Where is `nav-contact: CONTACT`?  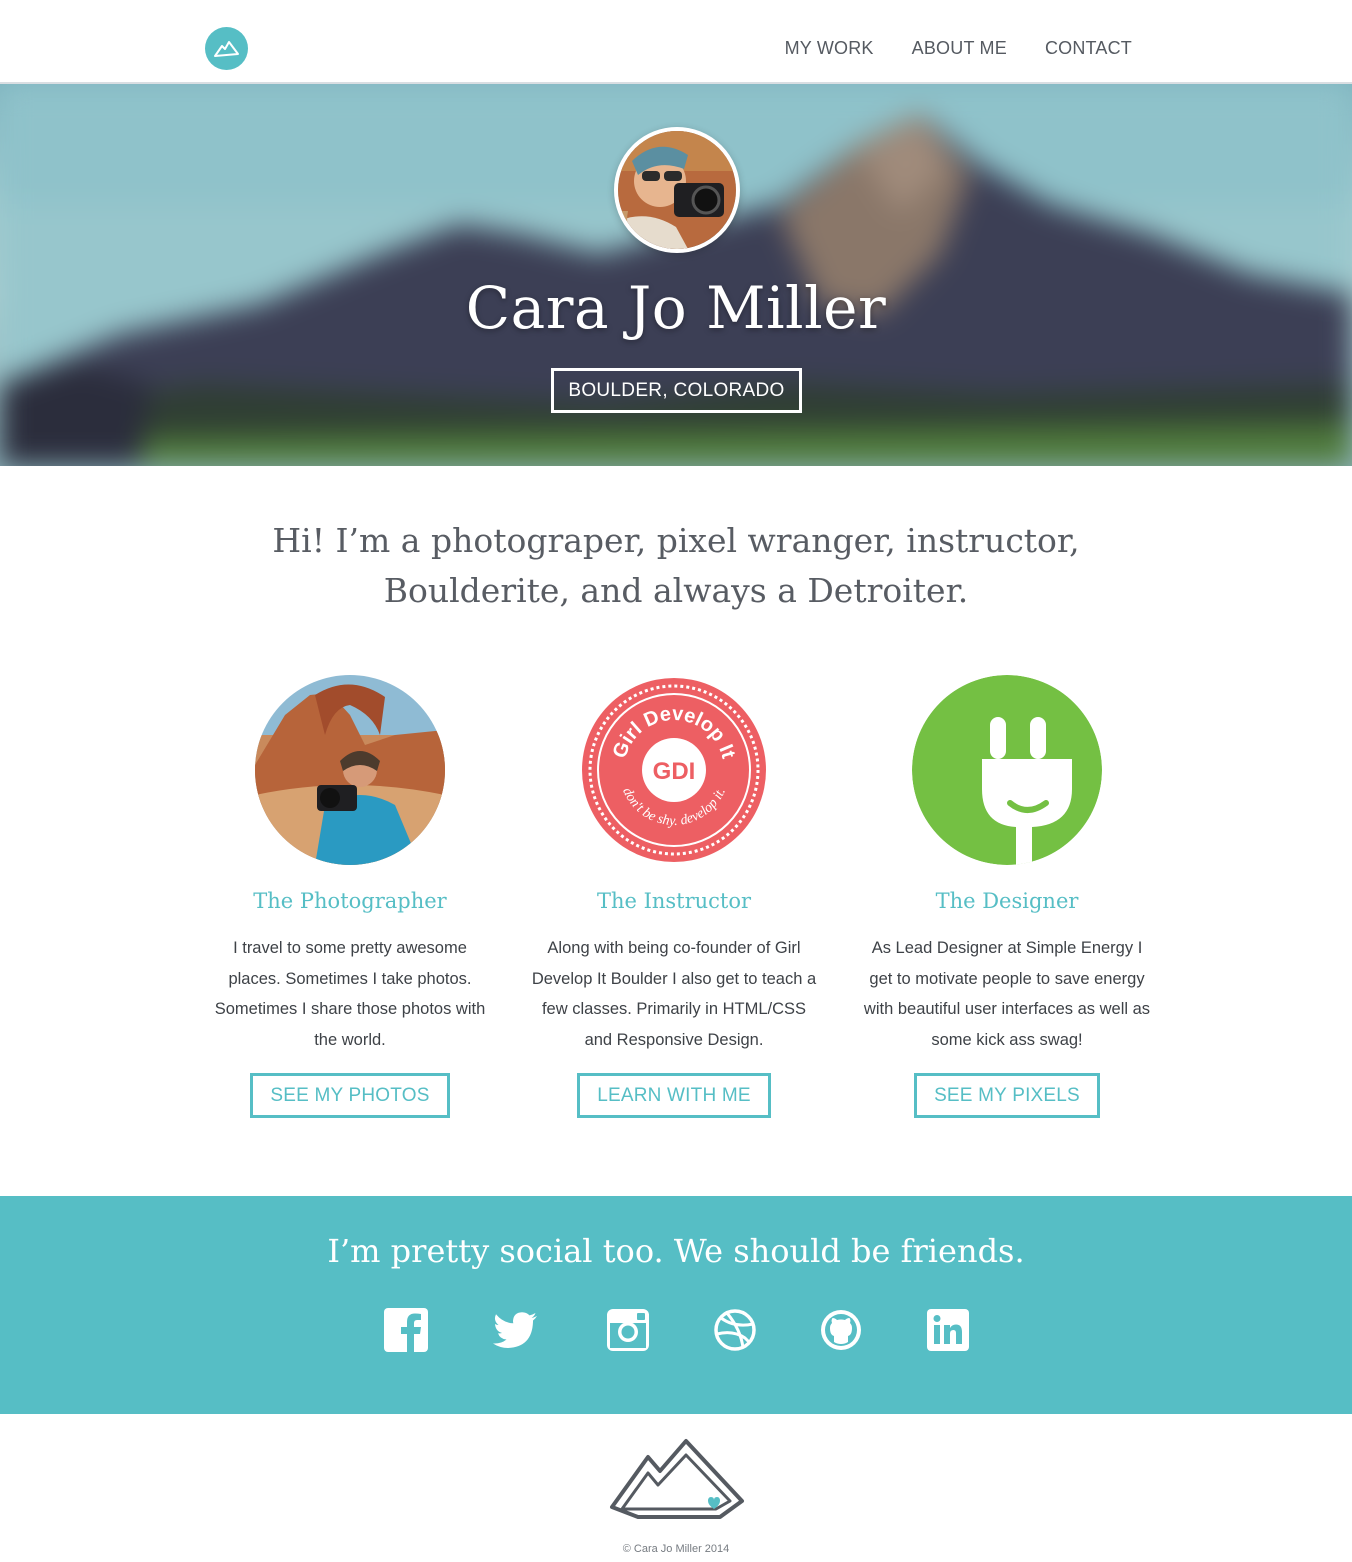 nav-contact: CONTACT is located at coordinates (1088, 48).